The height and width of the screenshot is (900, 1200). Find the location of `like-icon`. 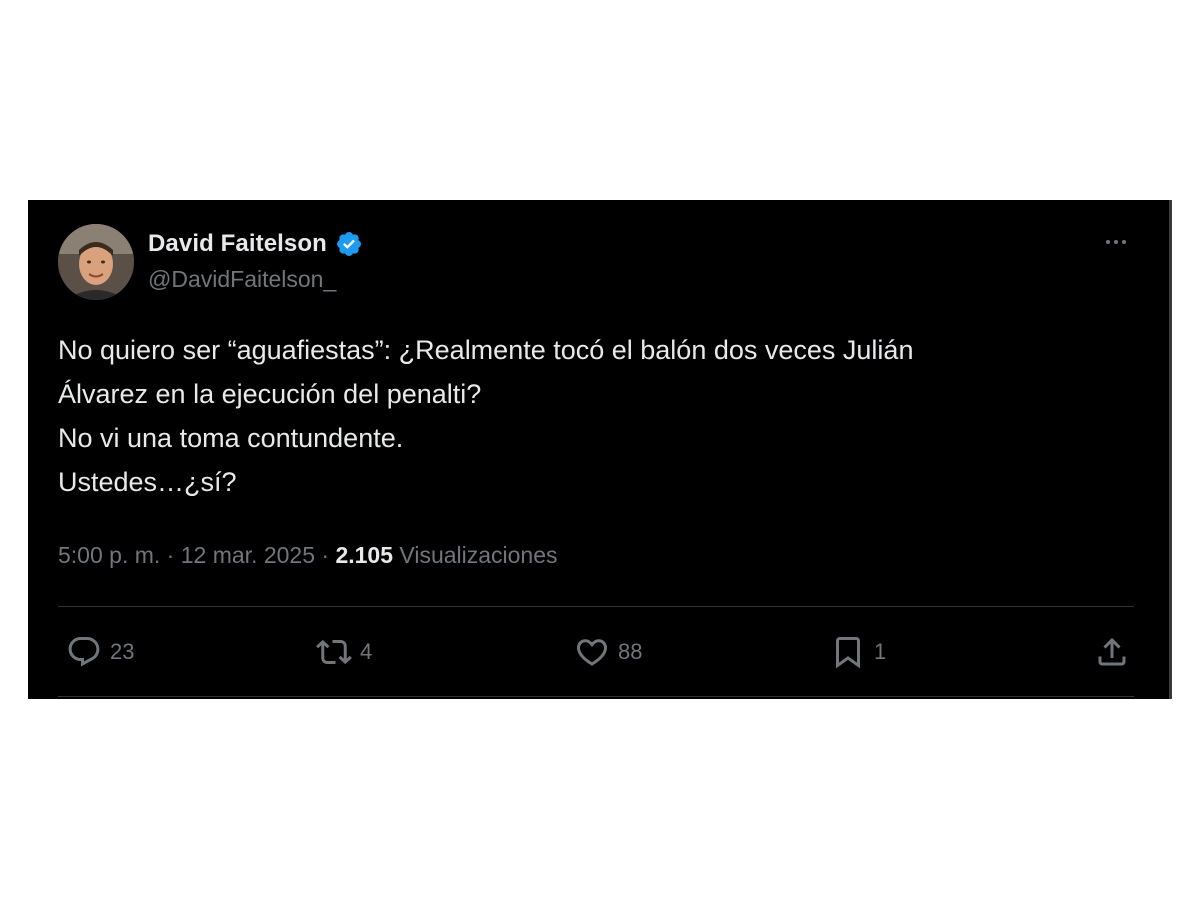

like-icon is located at coordinates (592, 652).